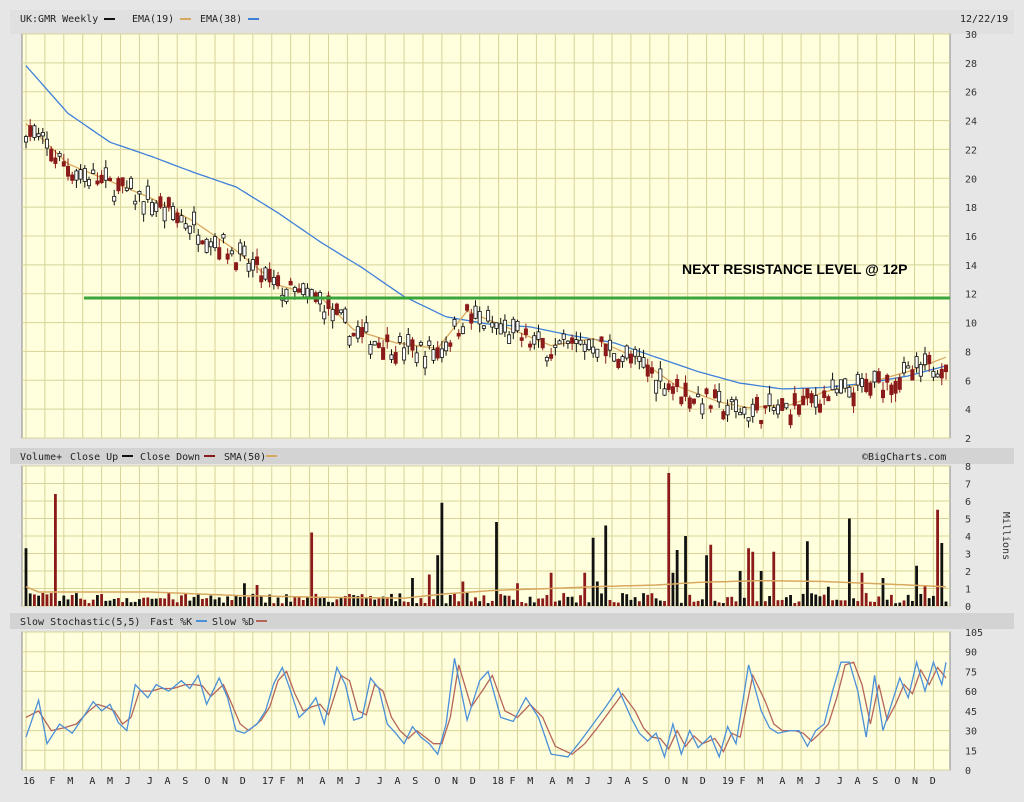  Describe the element at coordinates (94, 457) in the screenshot. I see `close-up-label: Close Up` at that location.